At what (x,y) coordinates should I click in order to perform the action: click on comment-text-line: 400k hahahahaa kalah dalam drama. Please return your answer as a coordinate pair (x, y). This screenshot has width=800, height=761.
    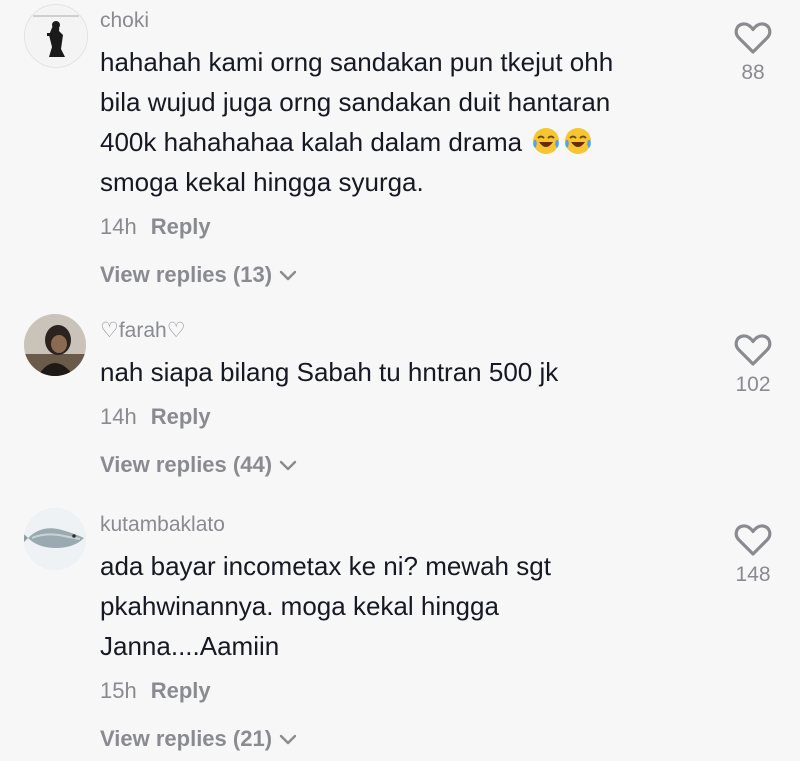
    Looking at the image, I should click on (405, 142).